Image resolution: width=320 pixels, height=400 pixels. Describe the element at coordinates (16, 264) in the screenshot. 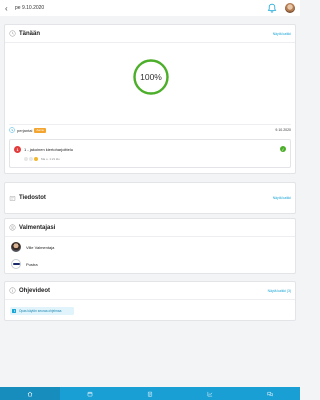

I see `pustra-logo` at that location.